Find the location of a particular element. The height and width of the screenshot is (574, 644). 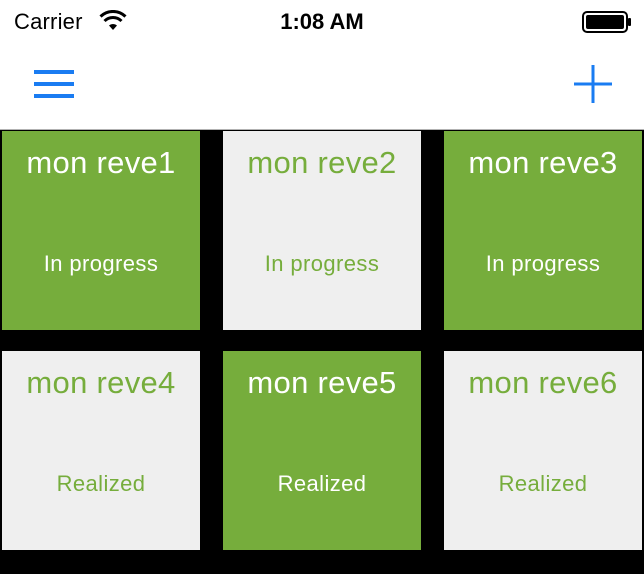

status-time: 1:08 AM is located at coordinates (322, 21).